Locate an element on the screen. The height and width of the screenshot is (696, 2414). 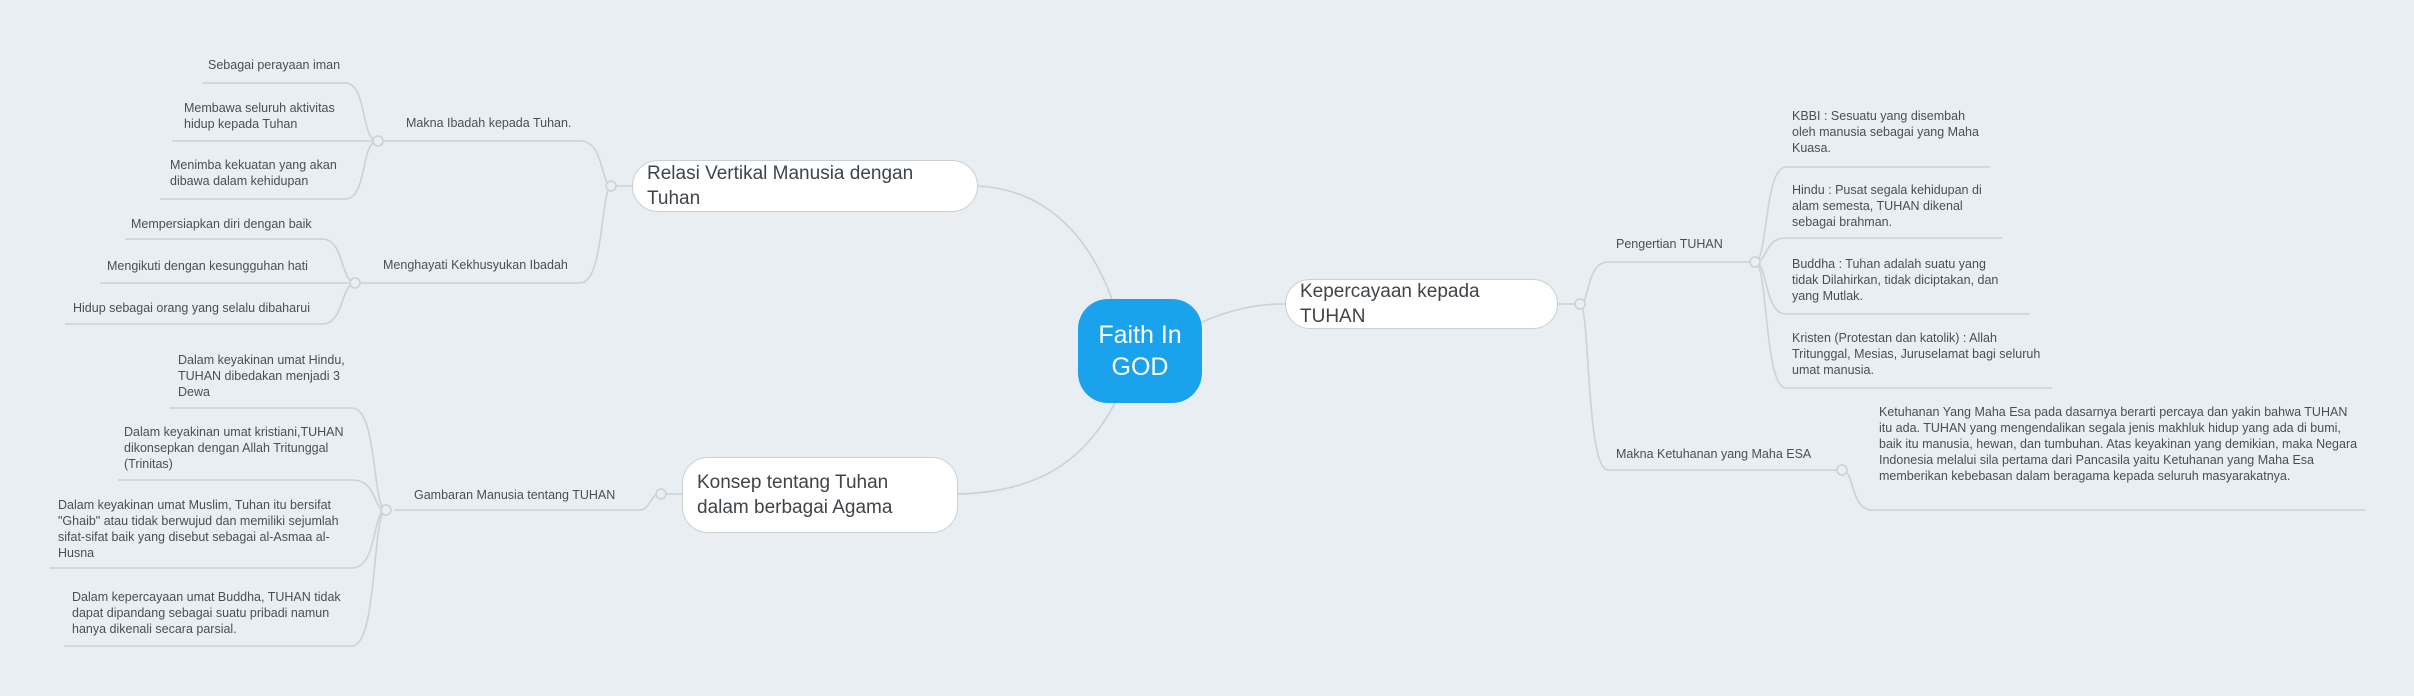
link-relasi-makna is located at coordinates (505, 163).